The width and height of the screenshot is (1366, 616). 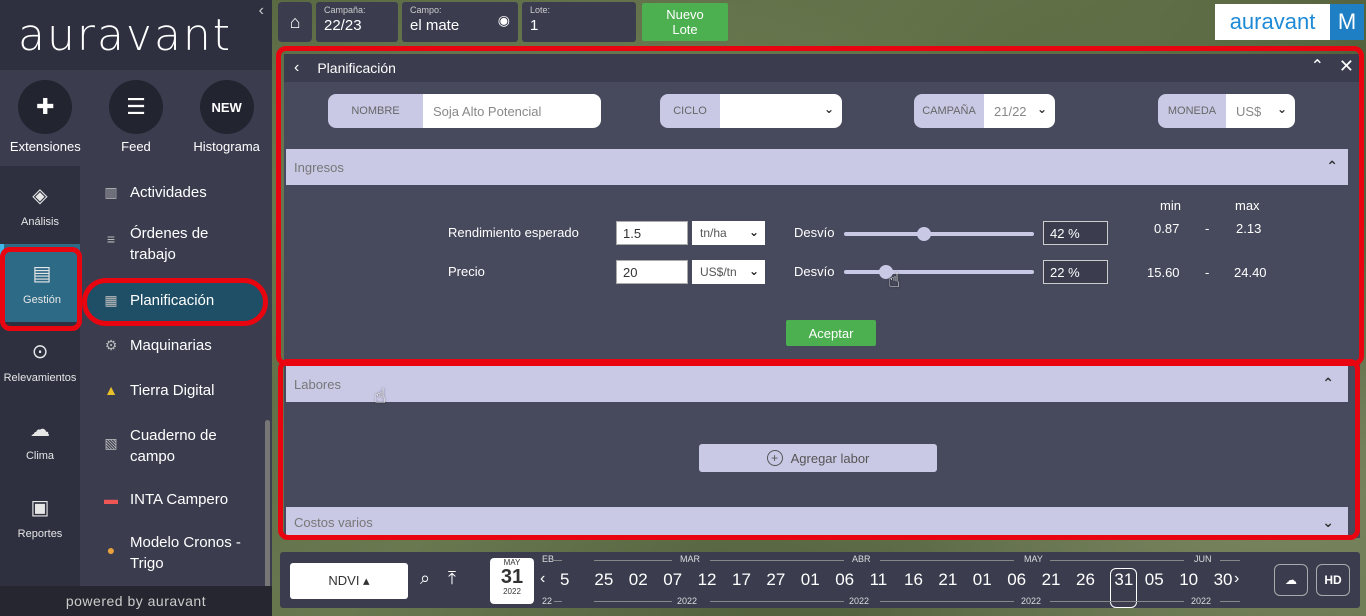 What do you see at coordinates (343, 25) in the screenshot?
I see `selector-value: 22/23` at bounding box center [343, 25].